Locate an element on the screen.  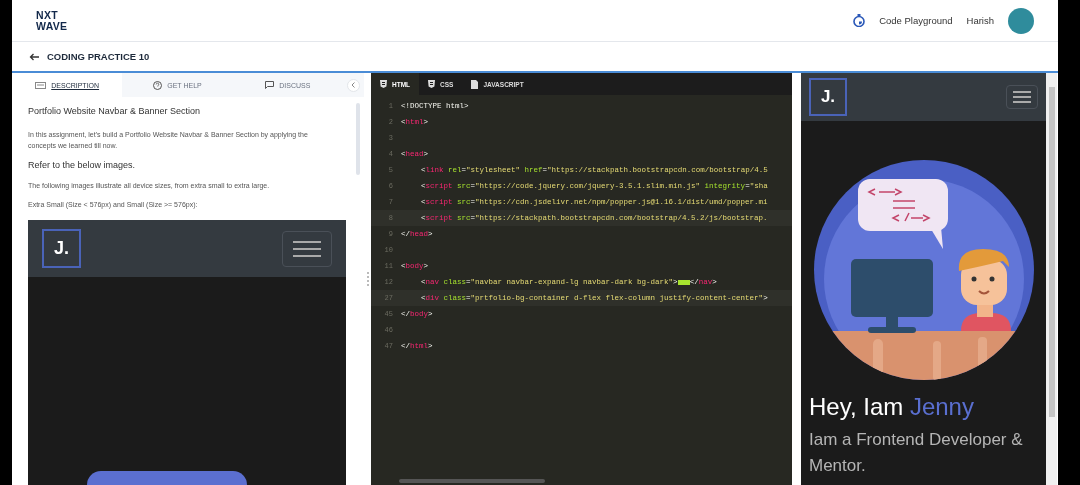
page-title: CODING PRACTICE 10 is located at coordinates (98, 56).